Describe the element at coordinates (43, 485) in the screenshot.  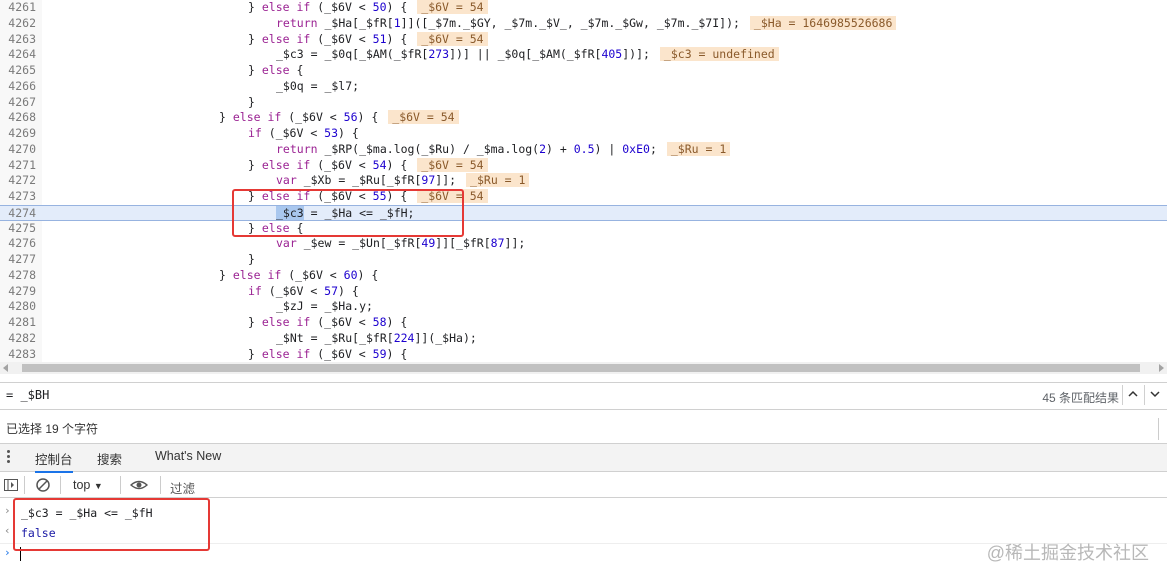
I see `clear-console-icon` at that location.